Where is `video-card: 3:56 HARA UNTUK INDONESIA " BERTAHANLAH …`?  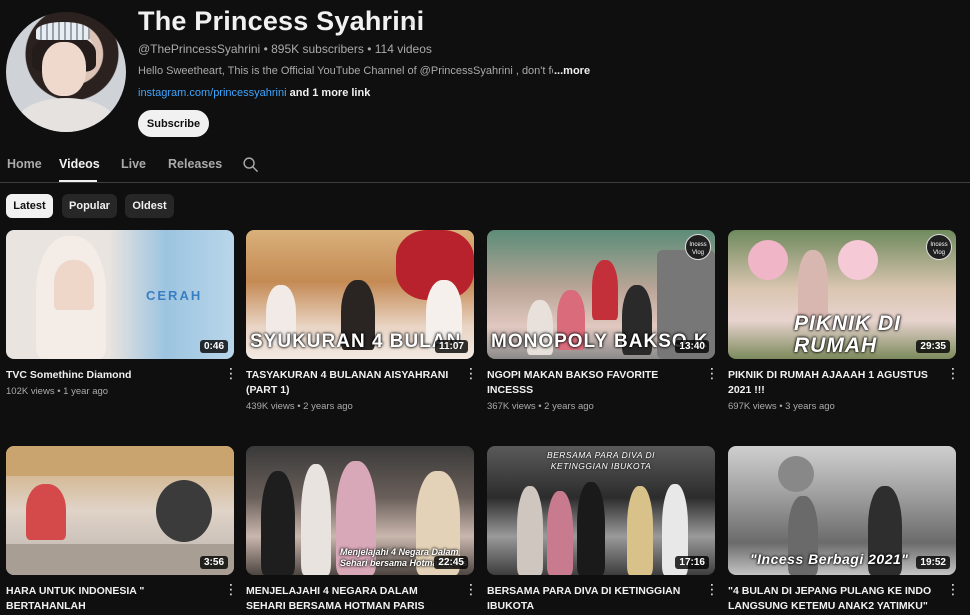 video-card: 3:56 HARA UNTUK INDONESIA " BERTAHANLAH … is located at coordinates (122, 530).